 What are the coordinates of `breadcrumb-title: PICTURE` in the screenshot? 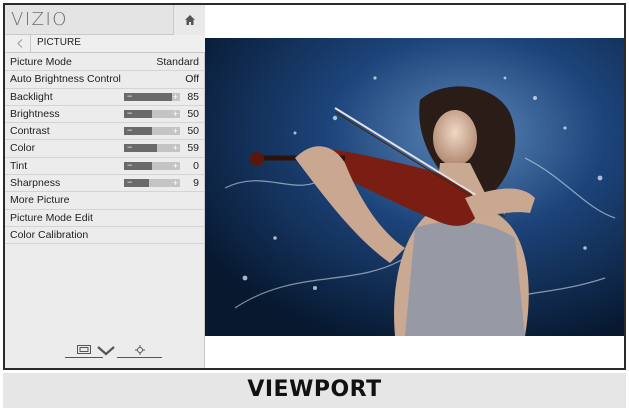 It's located at (59, 42).